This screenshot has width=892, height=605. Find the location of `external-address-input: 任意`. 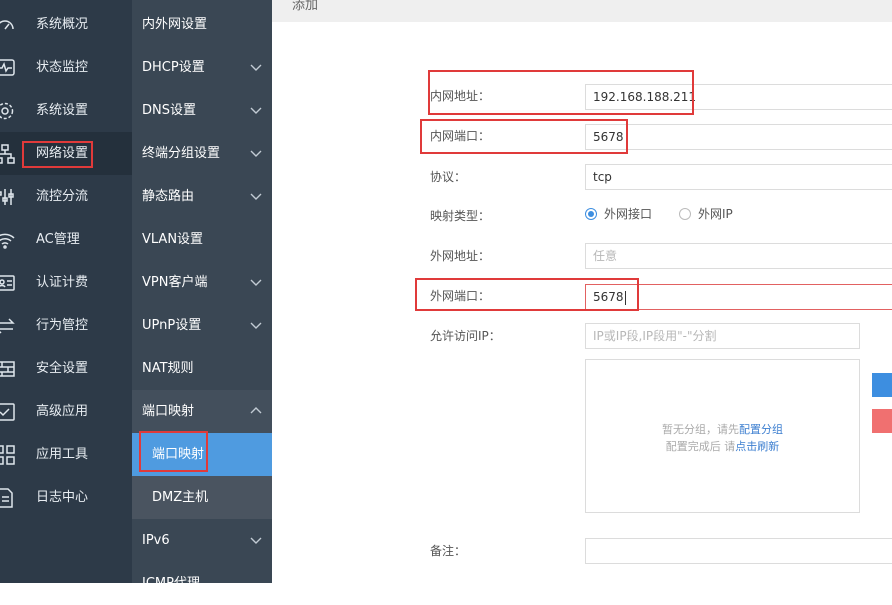

external-address-input: 任意 is located at coordinates (738, 256).